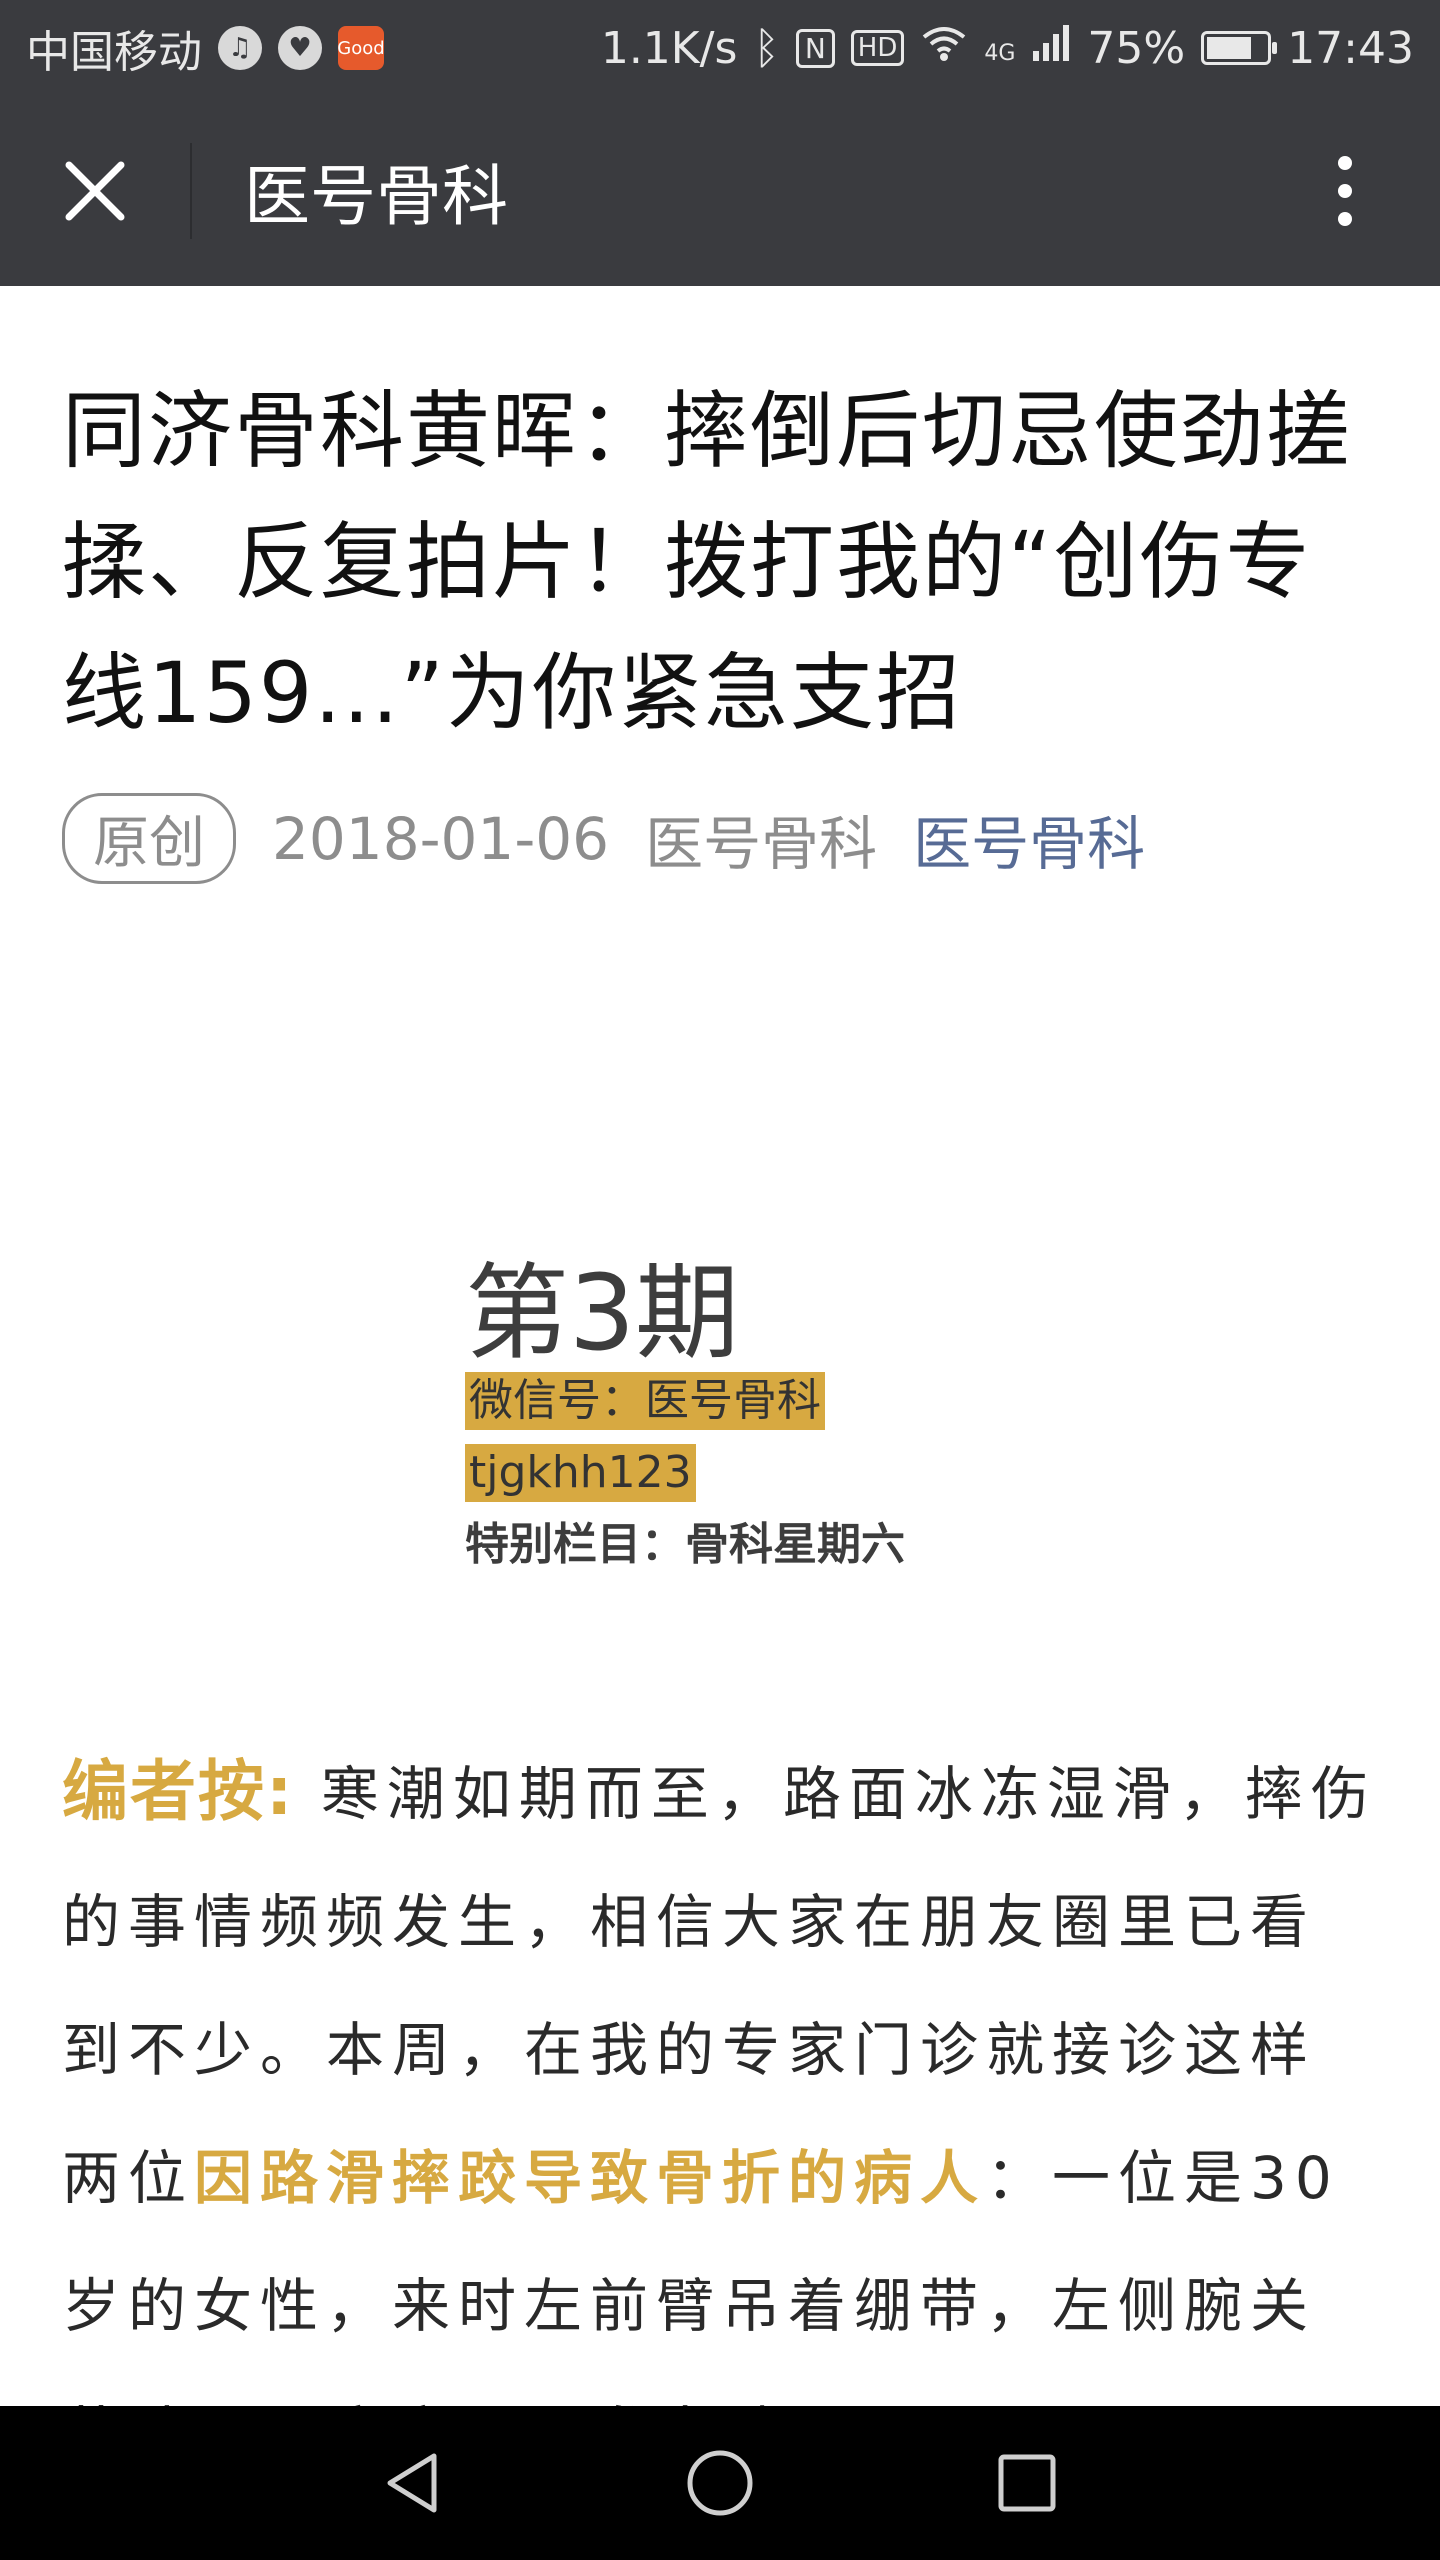 The width and height of the screenshot is (1440, 2560). I want to click on navigation-bar, so click(720, 2483).